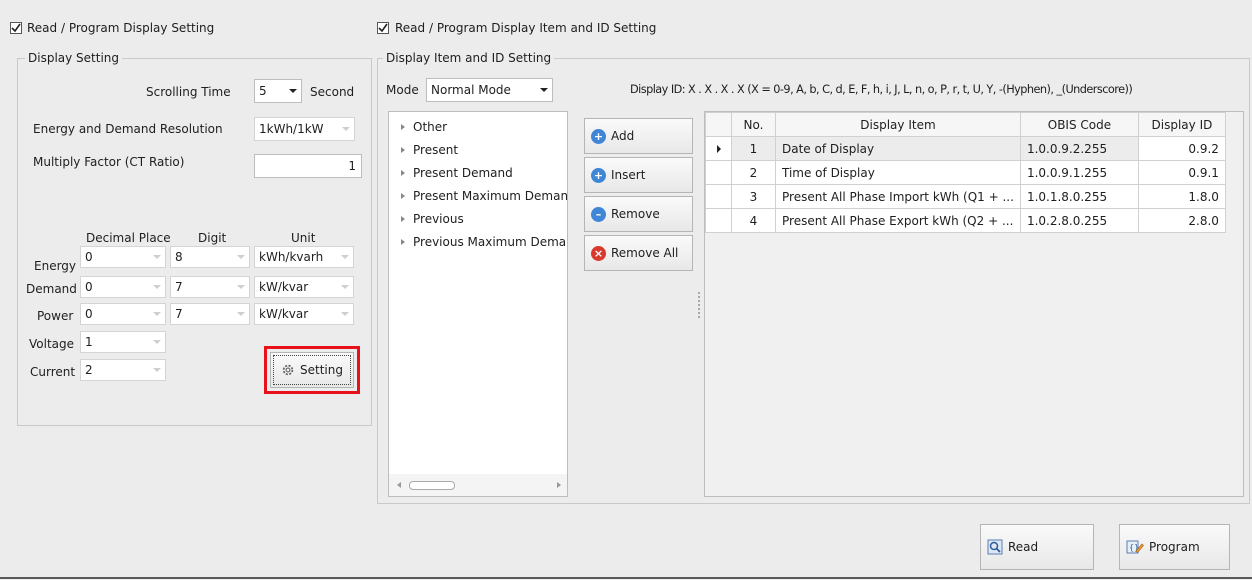  I want to click on splitter-grip, so click(700, 305).